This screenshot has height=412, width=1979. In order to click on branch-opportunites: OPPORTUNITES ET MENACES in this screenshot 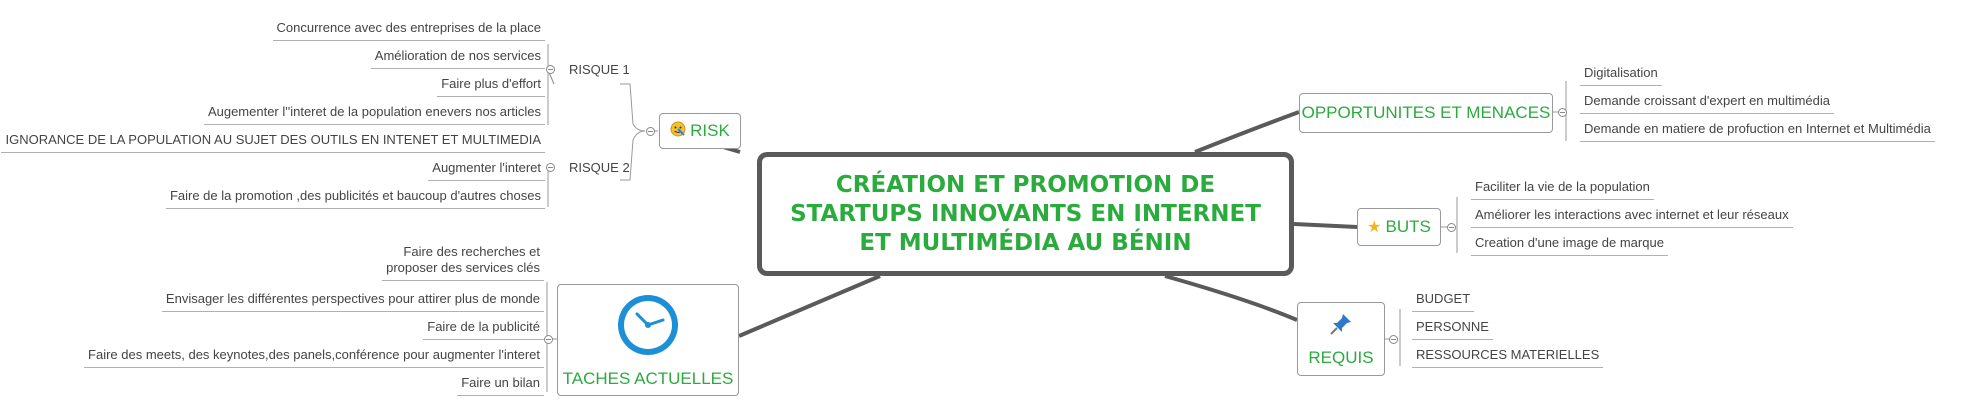, I will do `click(1426, 113)`.